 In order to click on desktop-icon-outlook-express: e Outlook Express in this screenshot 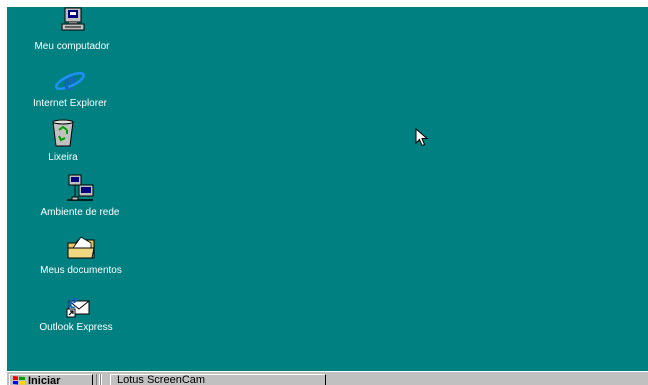, I will do `click(76, 311)`.